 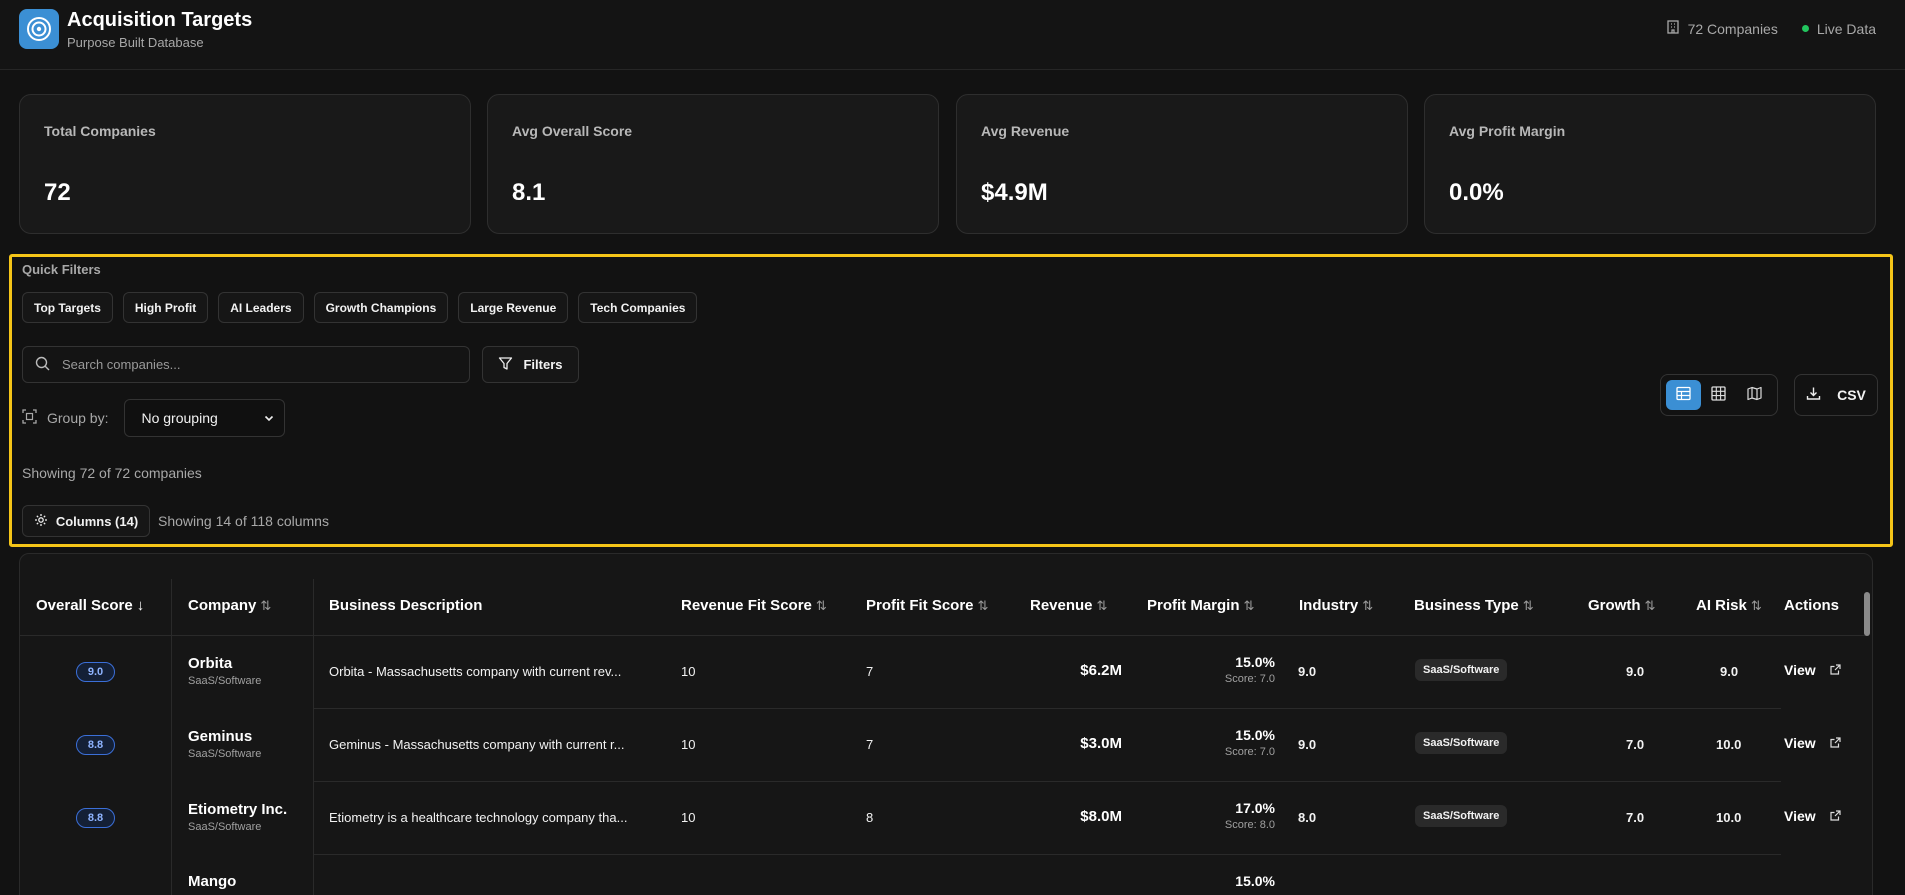 What do you see at coordinates (1729, 671) in the screenshot?
I see `ai-risk-score: 9.0` at bounding box center [1729, 671].